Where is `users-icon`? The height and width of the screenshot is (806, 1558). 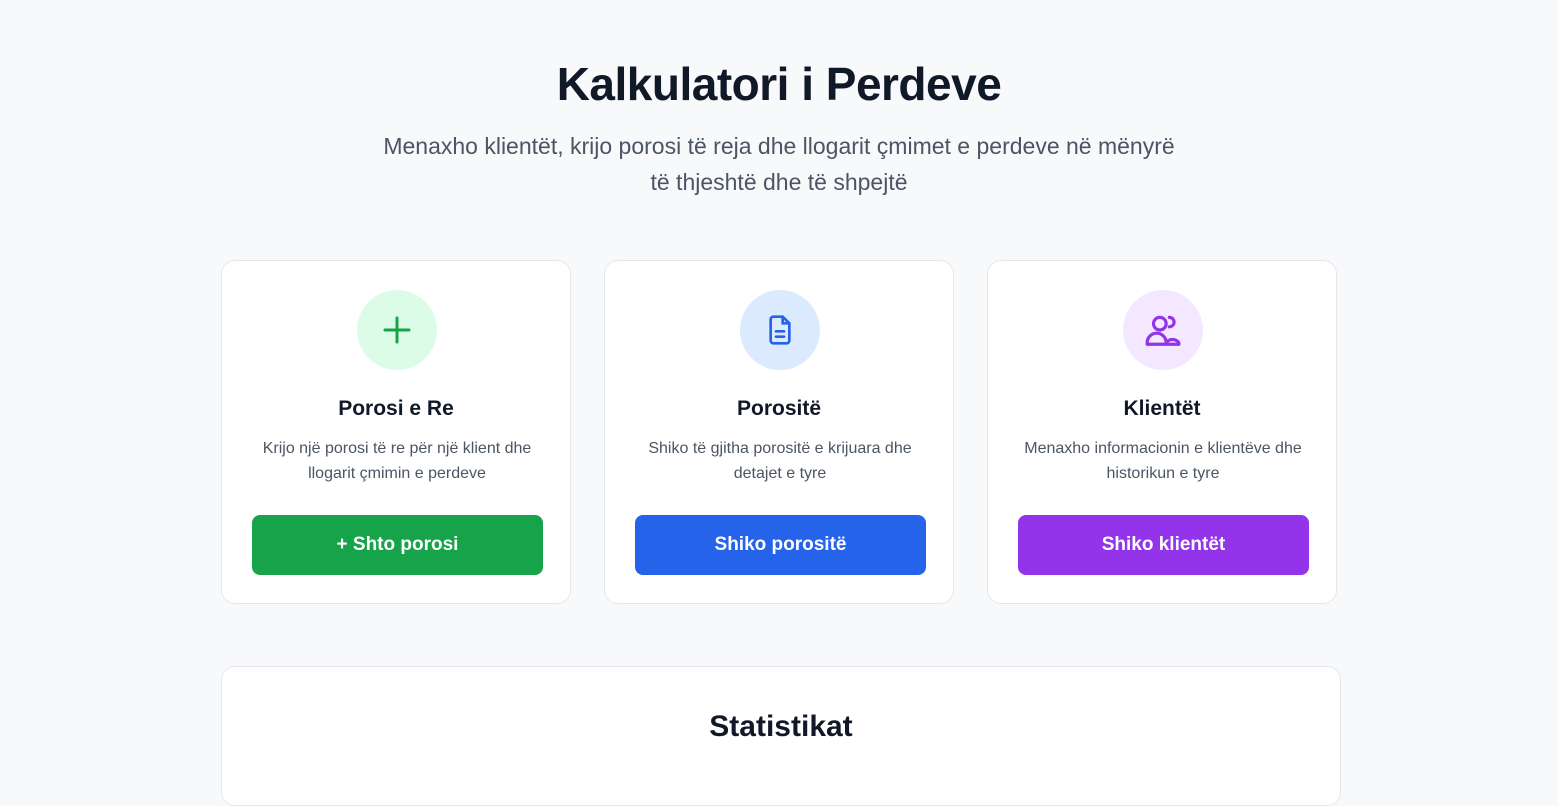
users-icon is located at coordinates (1163, 330).